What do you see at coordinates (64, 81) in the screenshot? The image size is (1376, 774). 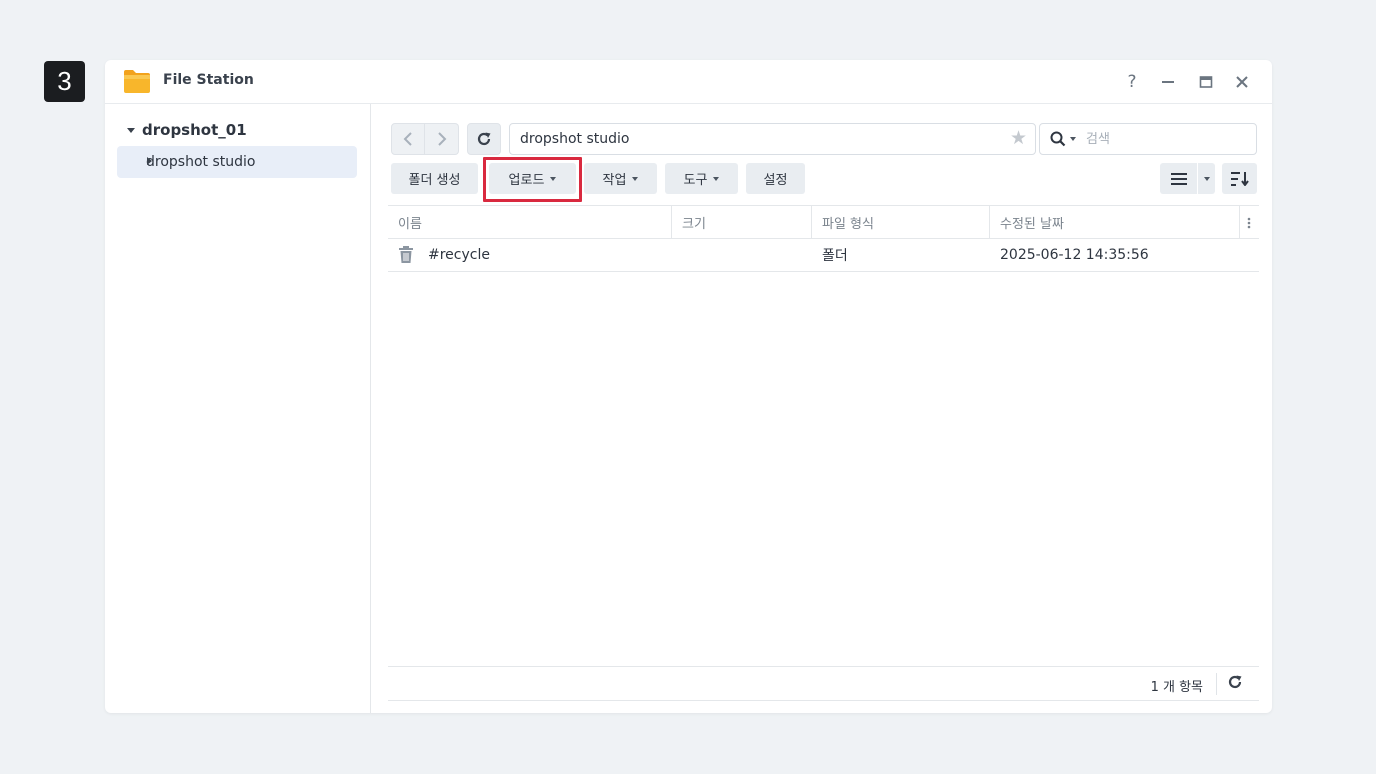 I see `step-badge: 3` at bounding box center [64, 81].